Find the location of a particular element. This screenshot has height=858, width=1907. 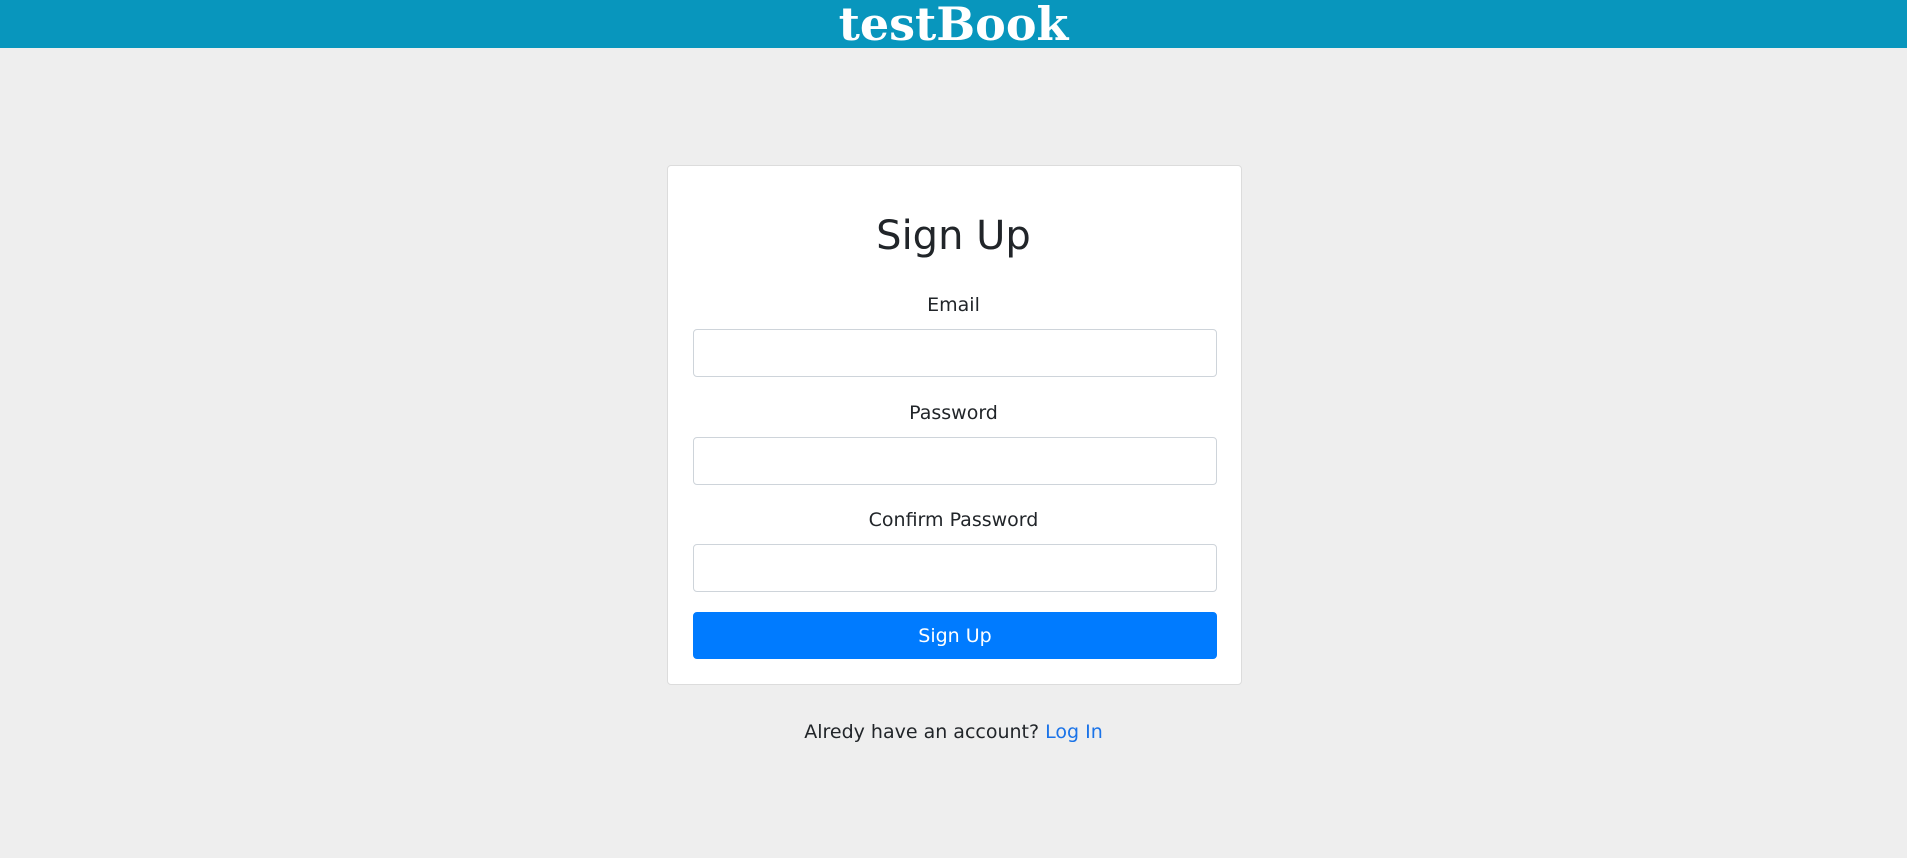

email-label: Email is located at coordinates (953, 305).